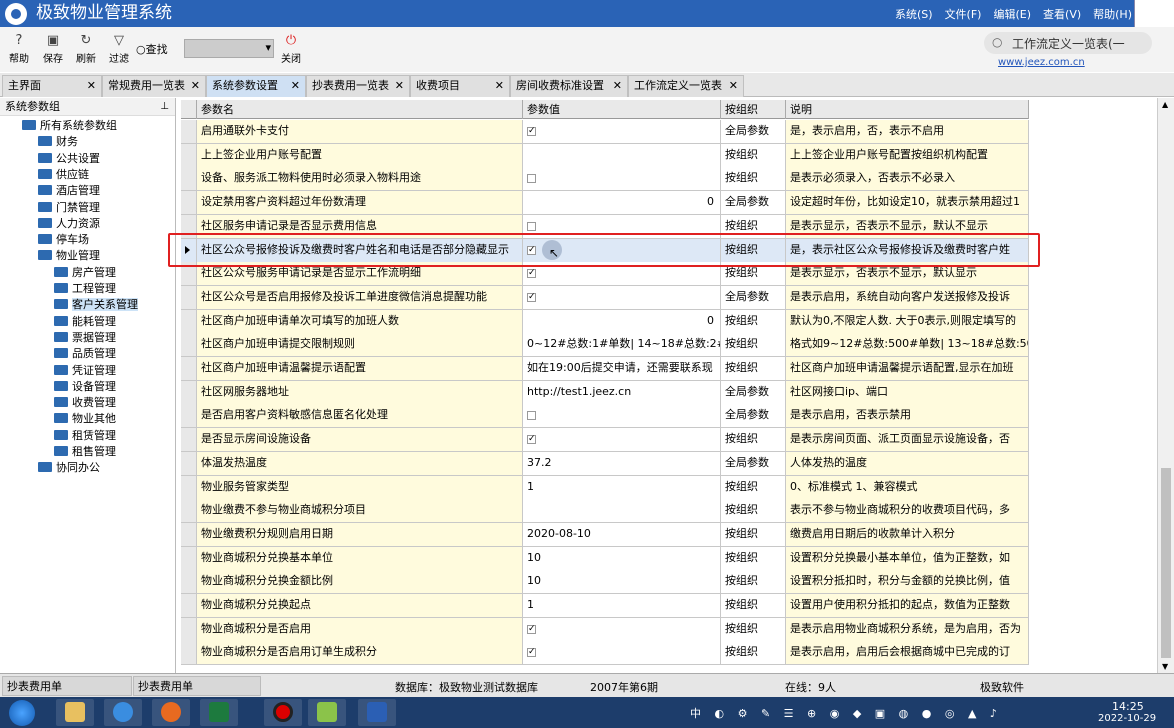 The width and height of the screenshot is (1174, 728). What do you see at coordinates (63, 175) in the screenshot?
I see `tree-item: 供应链` at bounding box center [63, 175].